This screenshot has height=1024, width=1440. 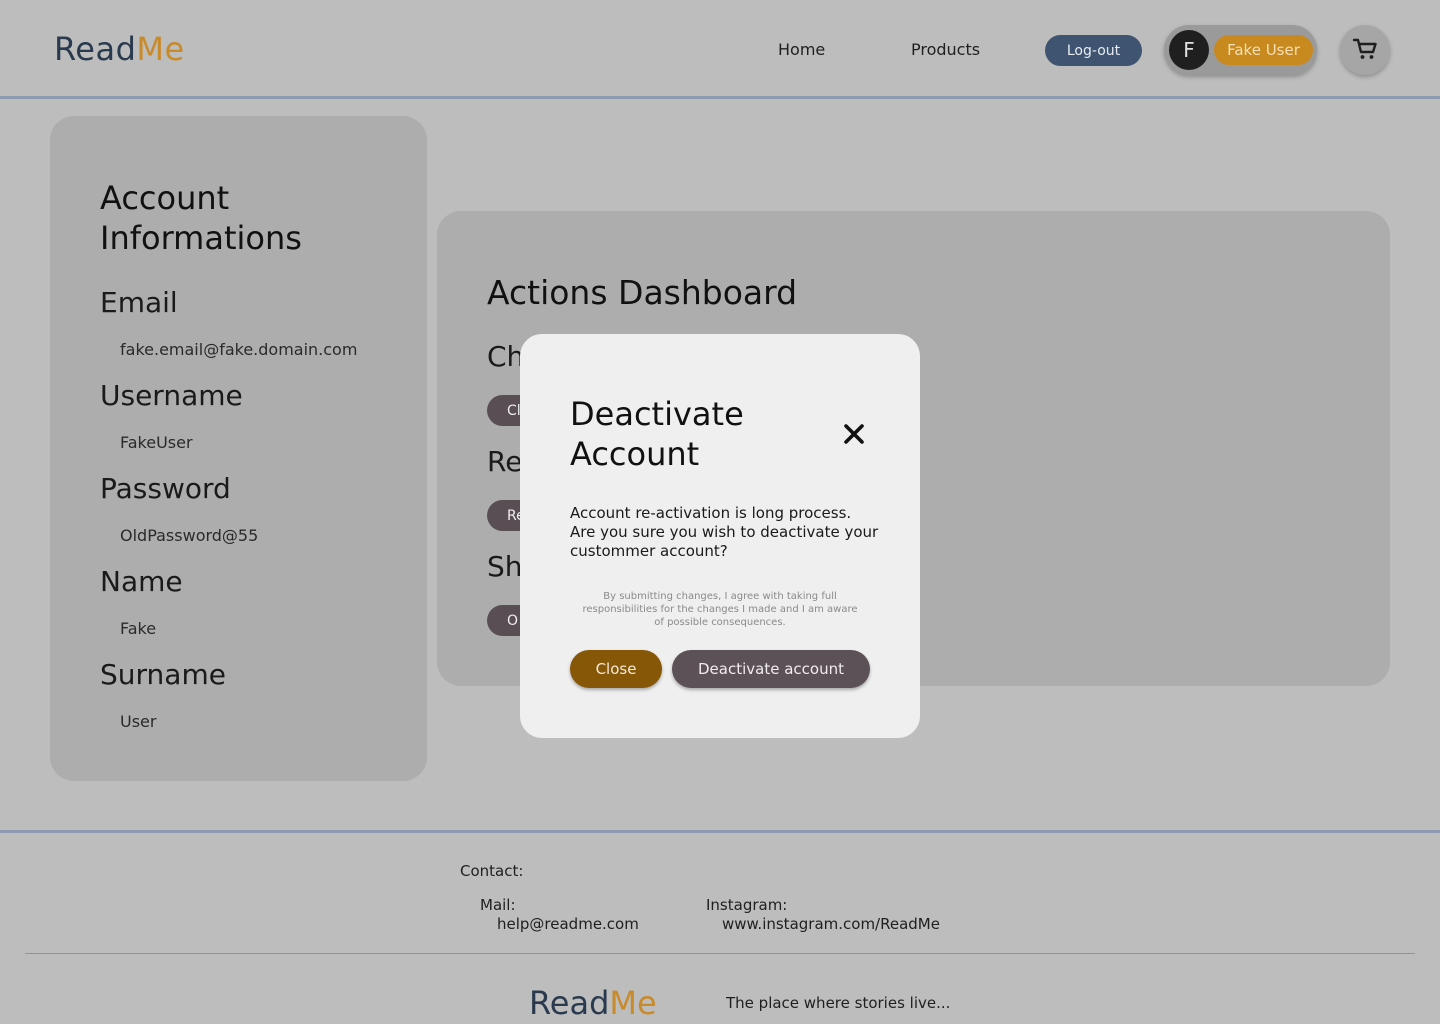 I want to click on nav-home: Home, so click(x=801, y=49).